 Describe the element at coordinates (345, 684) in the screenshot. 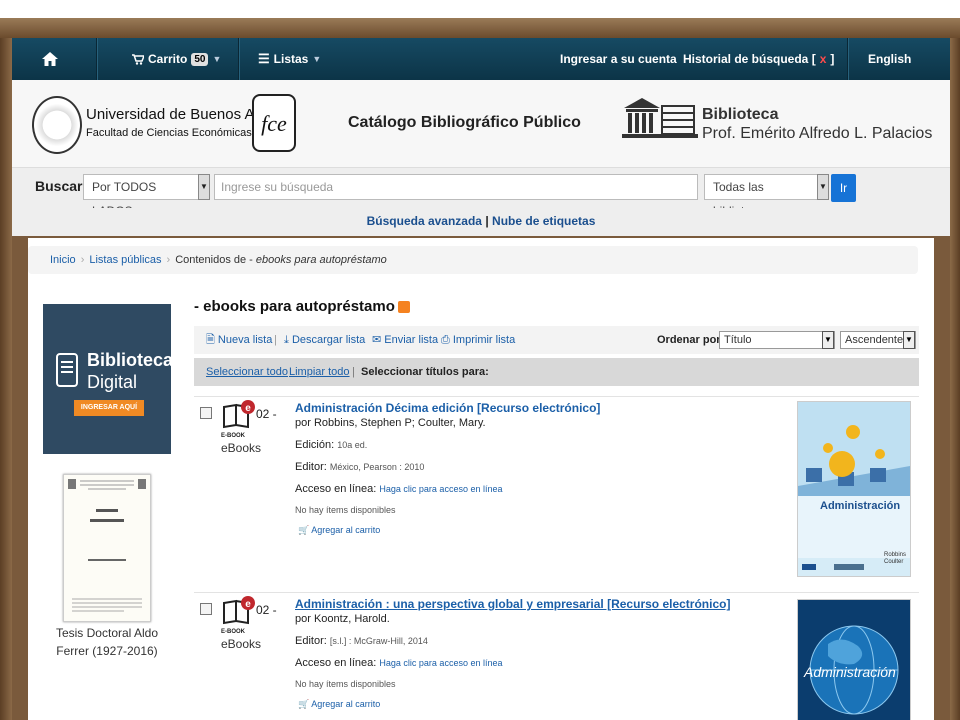

I see `availability-status: No hay ítems disponibles` at that location.